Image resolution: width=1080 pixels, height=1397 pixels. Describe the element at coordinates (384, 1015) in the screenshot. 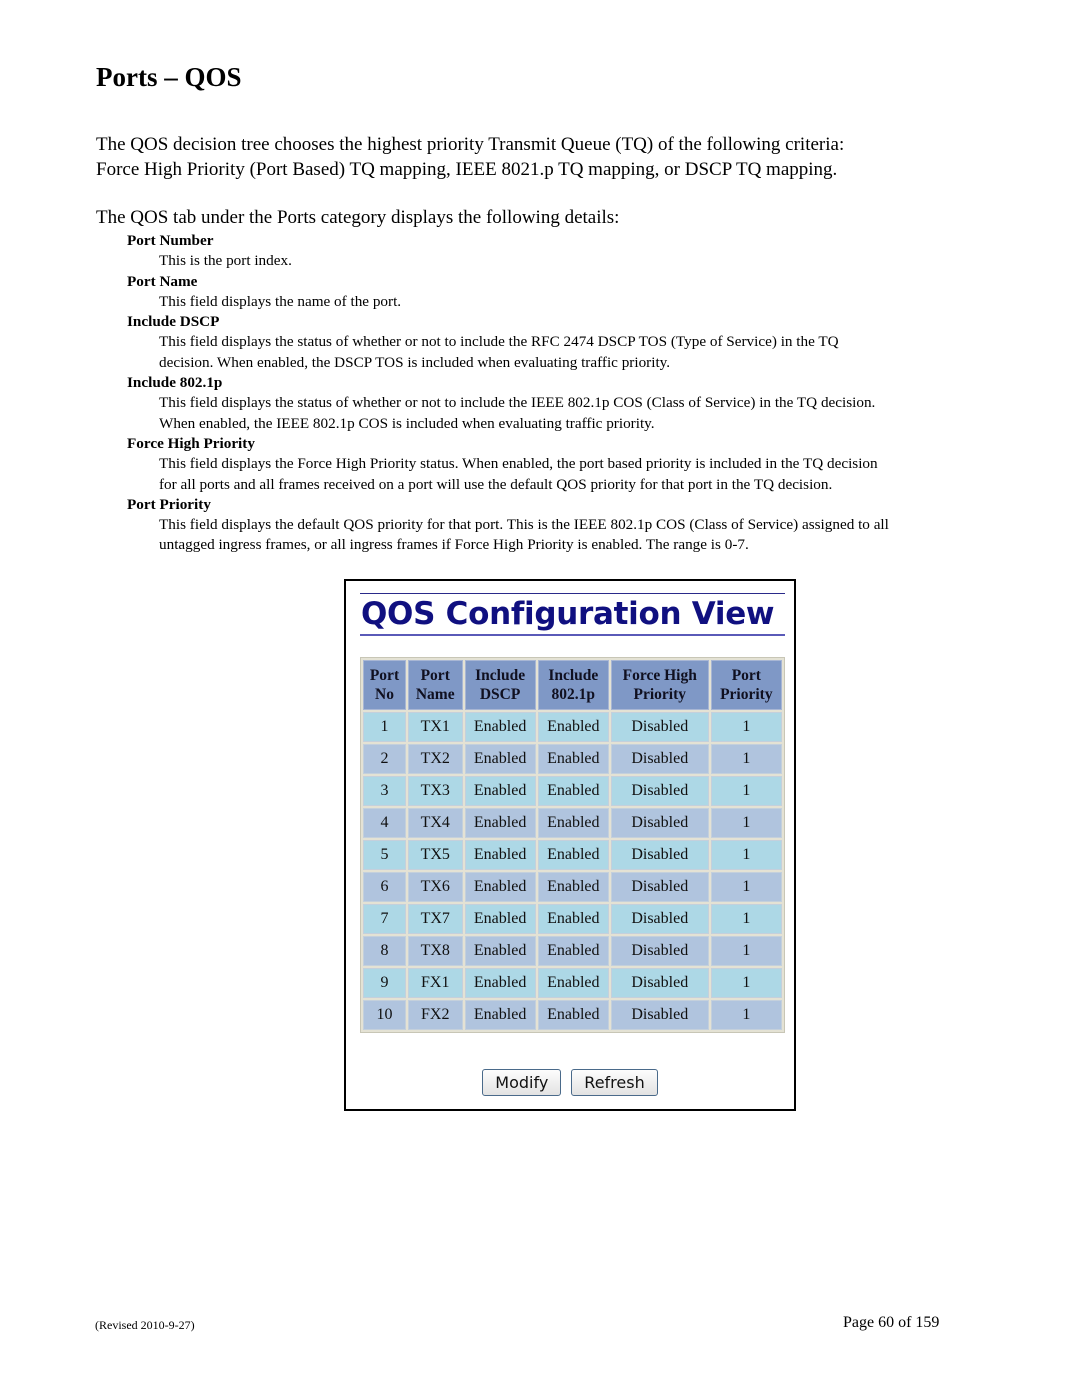

I see `table-cell: 10` at that location.